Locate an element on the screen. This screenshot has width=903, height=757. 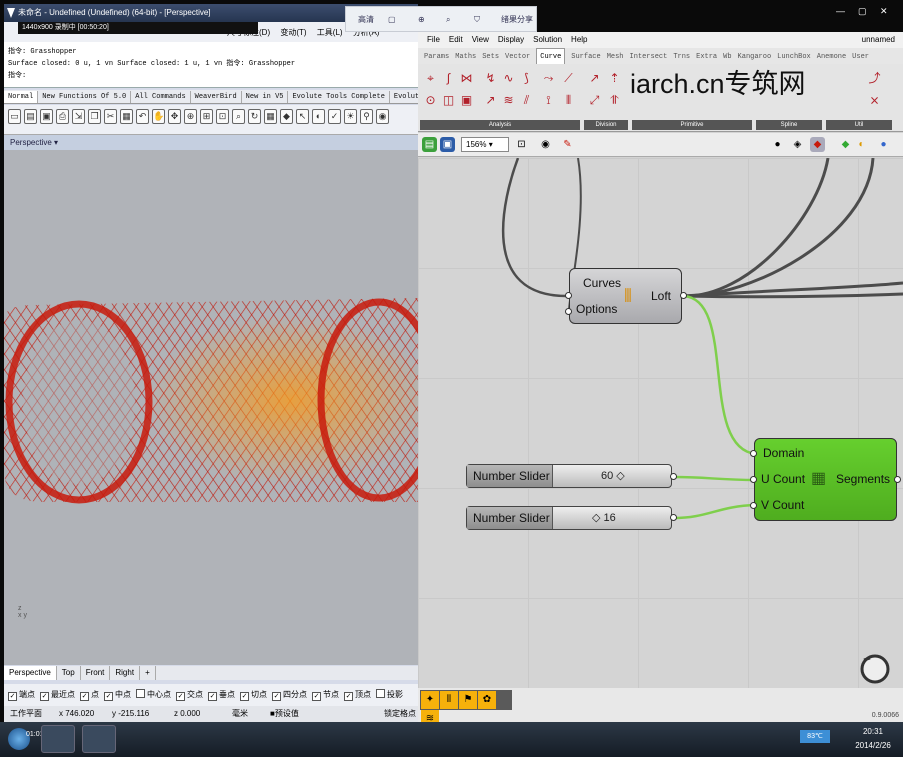
selected-preview-icon: ◆ is located at coordinates (845, 144).